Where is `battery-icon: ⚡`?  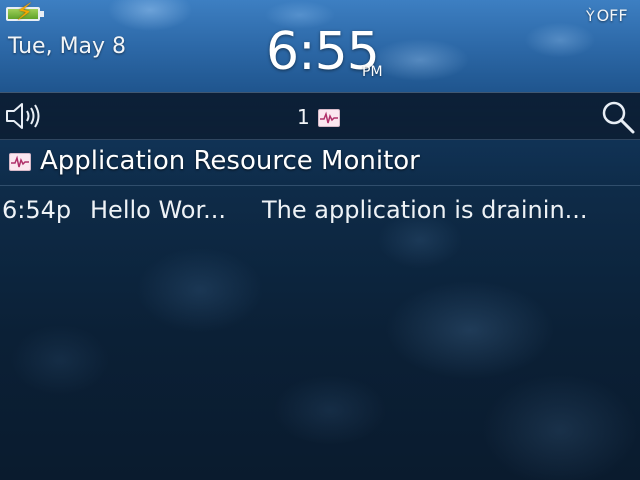 battery-icon: ⚡ is located at coordinates (26, 12).